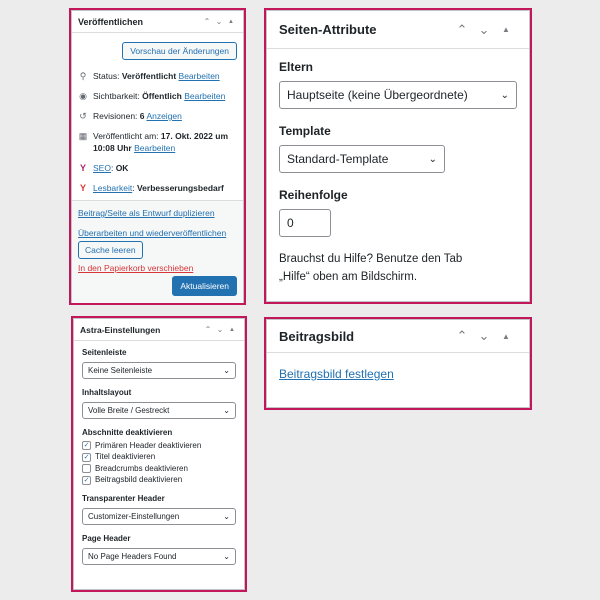 This screenshot has height=600, width=600. I want to click on readability-link: Lesbarkeit, so click(112, 188).